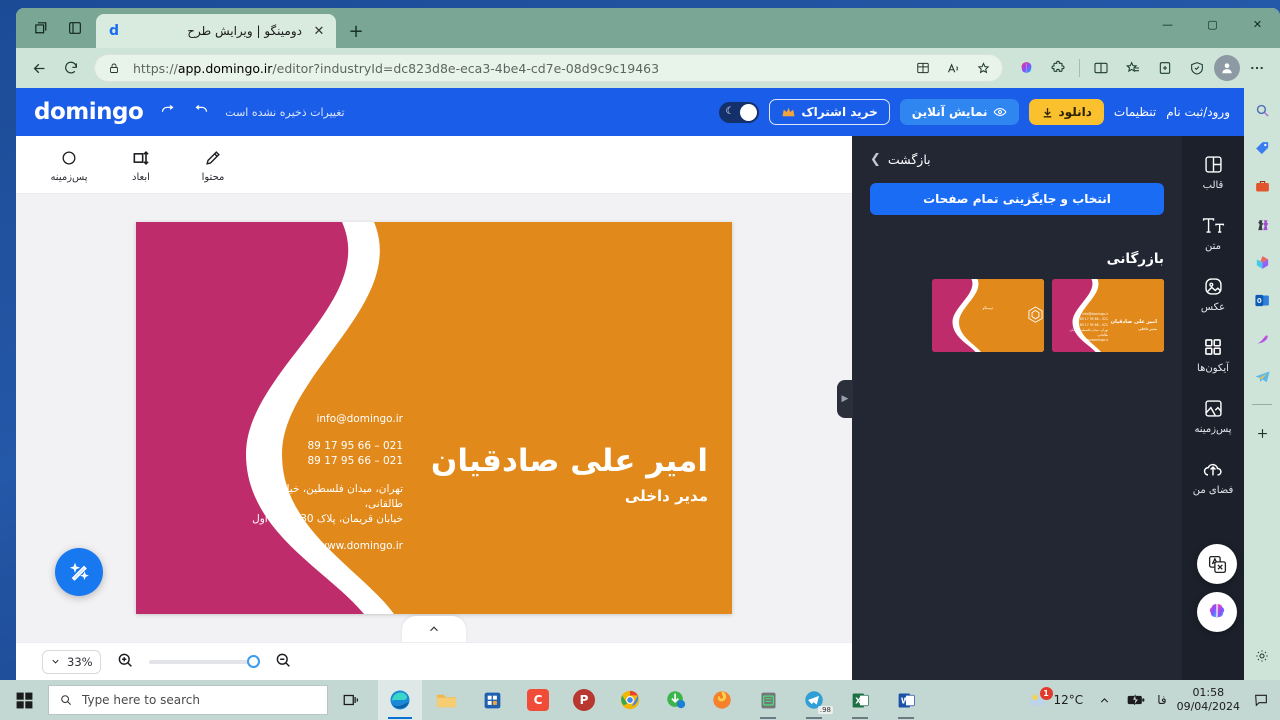  I want to click on zoom-slider, so click(204, 661).